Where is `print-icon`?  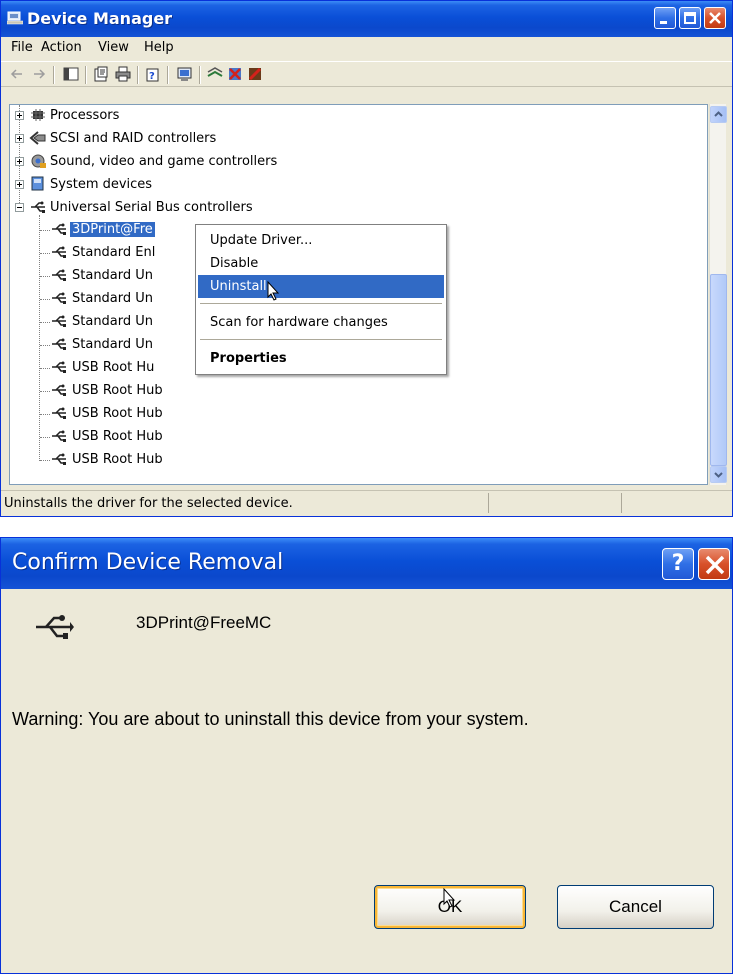 print-icon is located at coordinates (123, 74).